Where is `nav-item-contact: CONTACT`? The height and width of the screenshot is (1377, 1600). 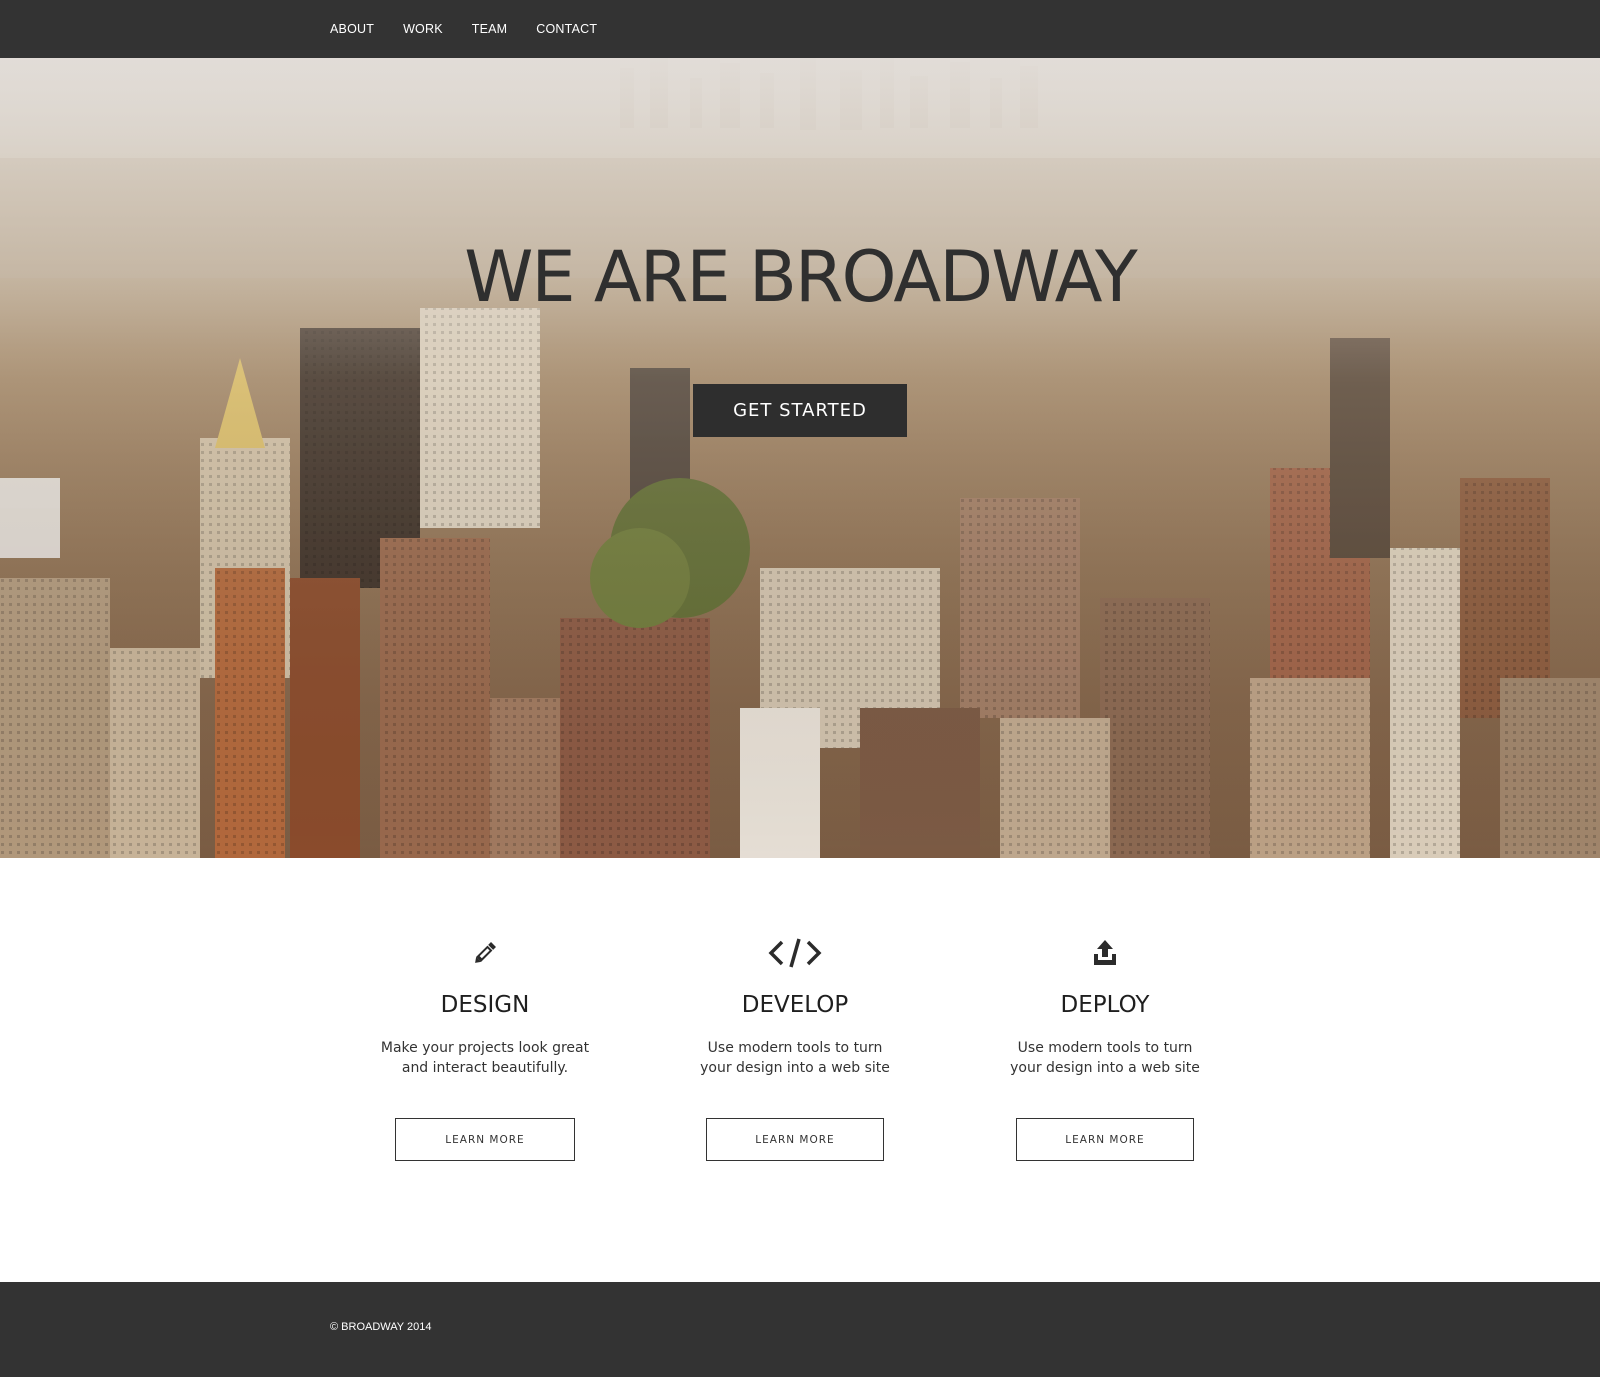 nav-item-contact: CONTACT is located at coordinates (566, 29).